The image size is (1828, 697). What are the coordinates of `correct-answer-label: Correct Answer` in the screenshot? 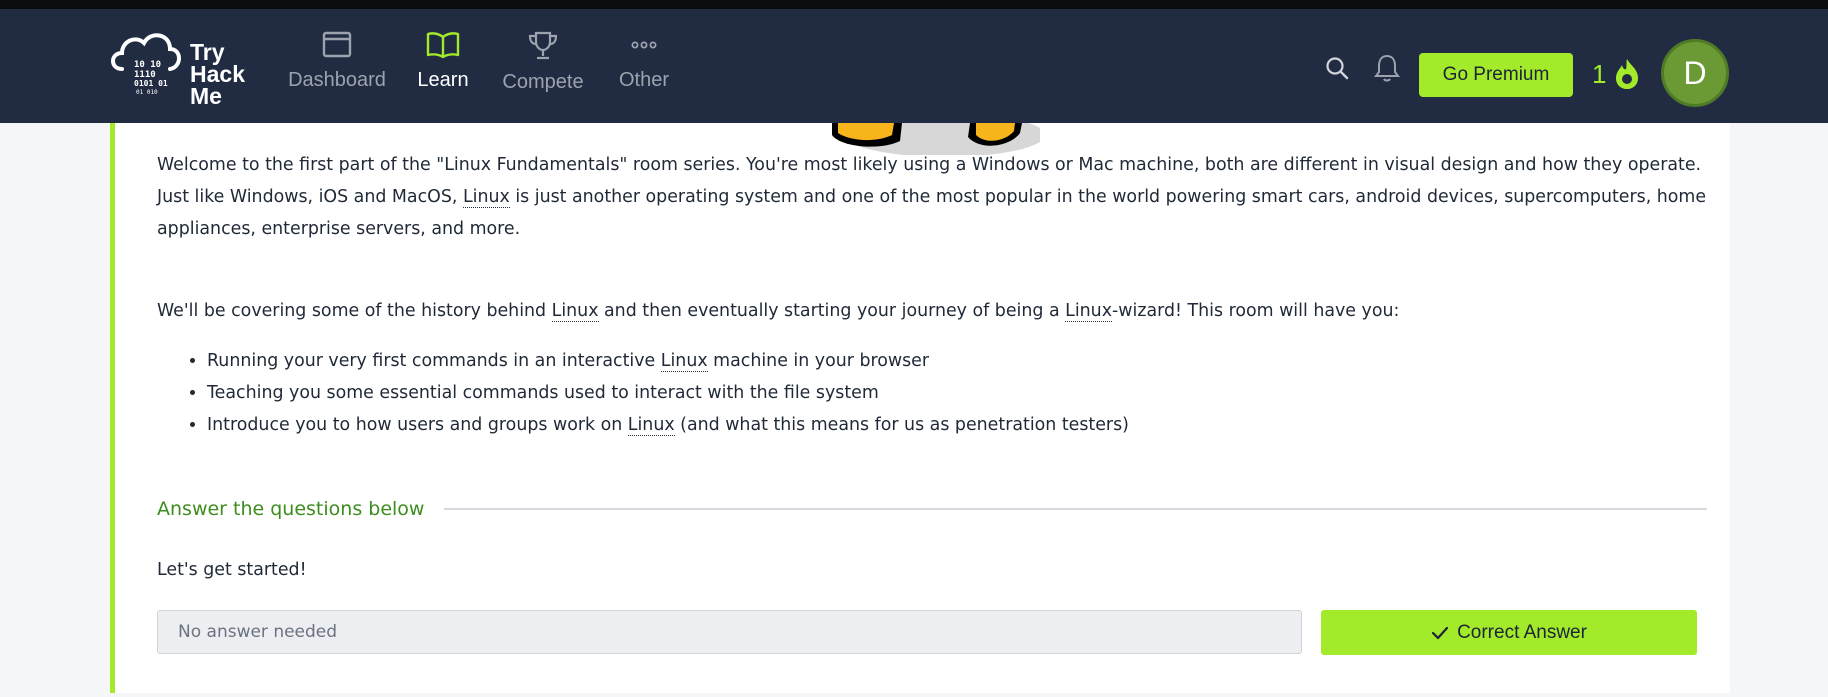 It's located at (1522, 632).